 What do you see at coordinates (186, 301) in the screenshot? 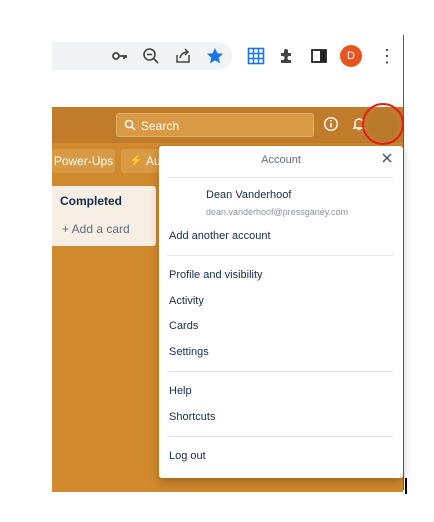
I see `menu-item-activity: Activity` at bounding box center [186, 301].